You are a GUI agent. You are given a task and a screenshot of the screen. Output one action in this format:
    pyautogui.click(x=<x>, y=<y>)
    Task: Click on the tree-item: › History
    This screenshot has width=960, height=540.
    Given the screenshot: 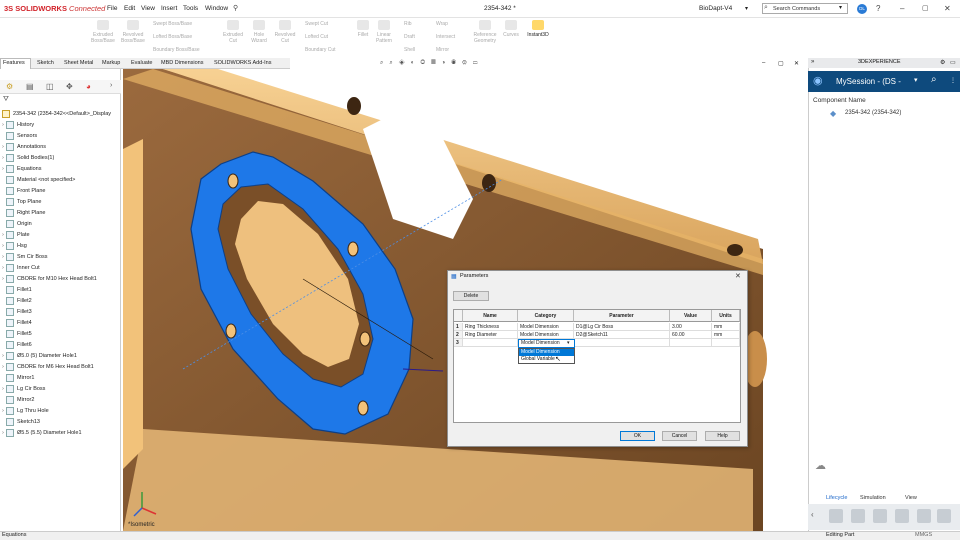 What is the action you would take?
    pyautogui.click(x=17, y=124)
    